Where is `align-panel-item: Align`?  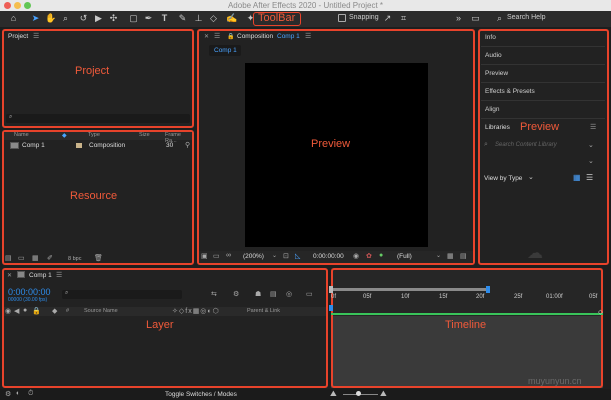 align-panel-item: Align is located at coordinates (543, 110).